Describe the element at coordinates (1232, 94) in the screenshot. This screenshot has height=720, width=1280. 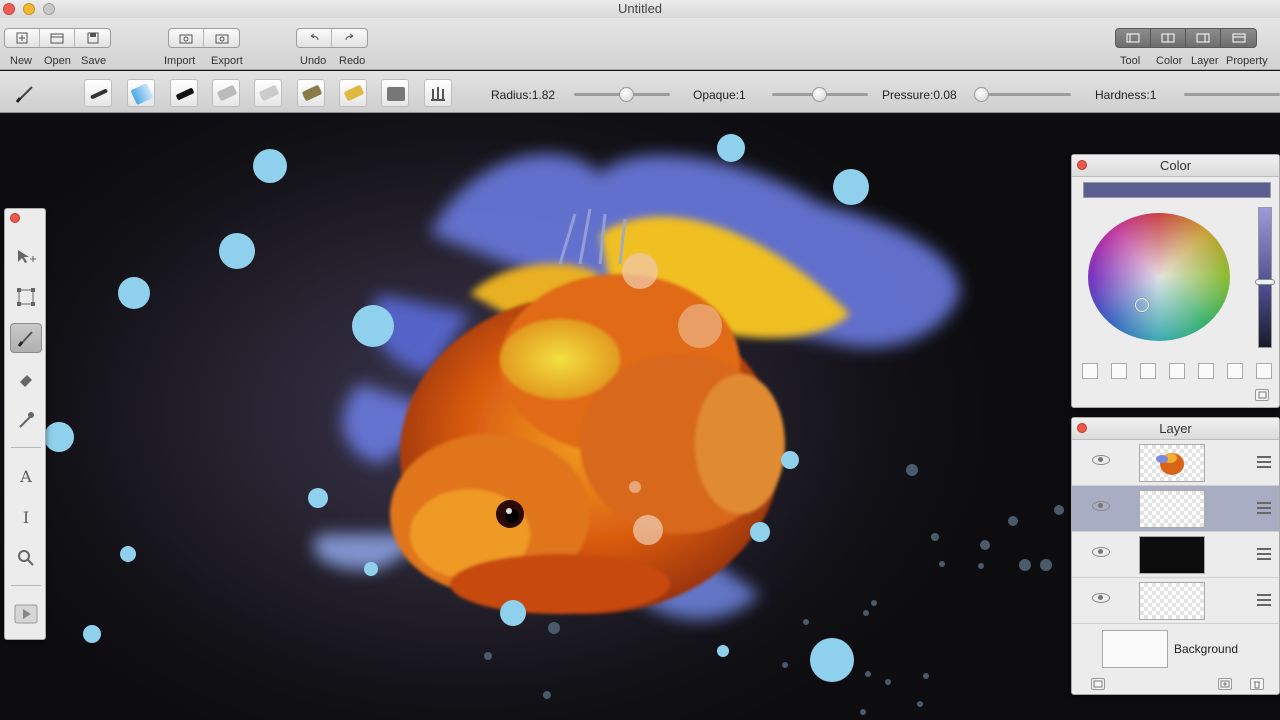
I see `hardness-slider` at that location.